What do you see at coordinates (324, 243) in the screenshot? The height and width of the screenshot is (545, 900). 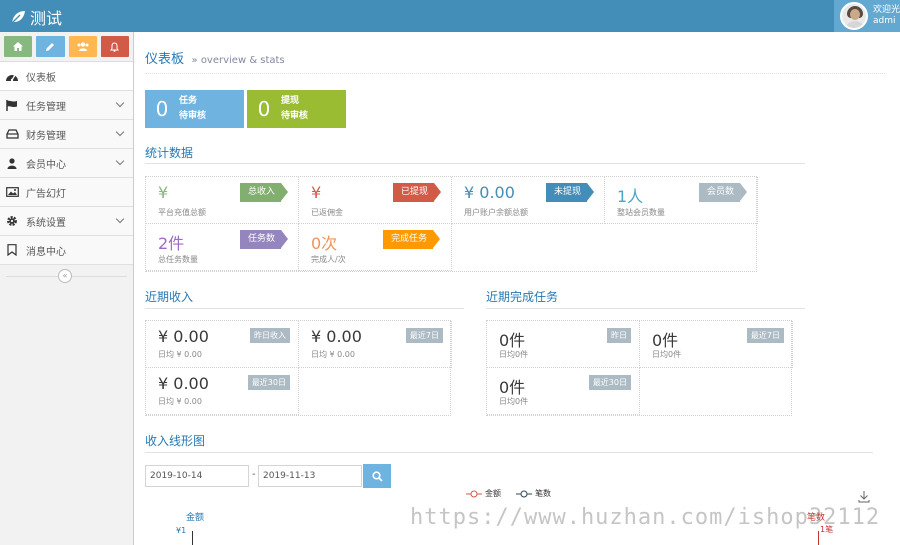 I see `stat-value: 0次` at bounding box center [324, 243].